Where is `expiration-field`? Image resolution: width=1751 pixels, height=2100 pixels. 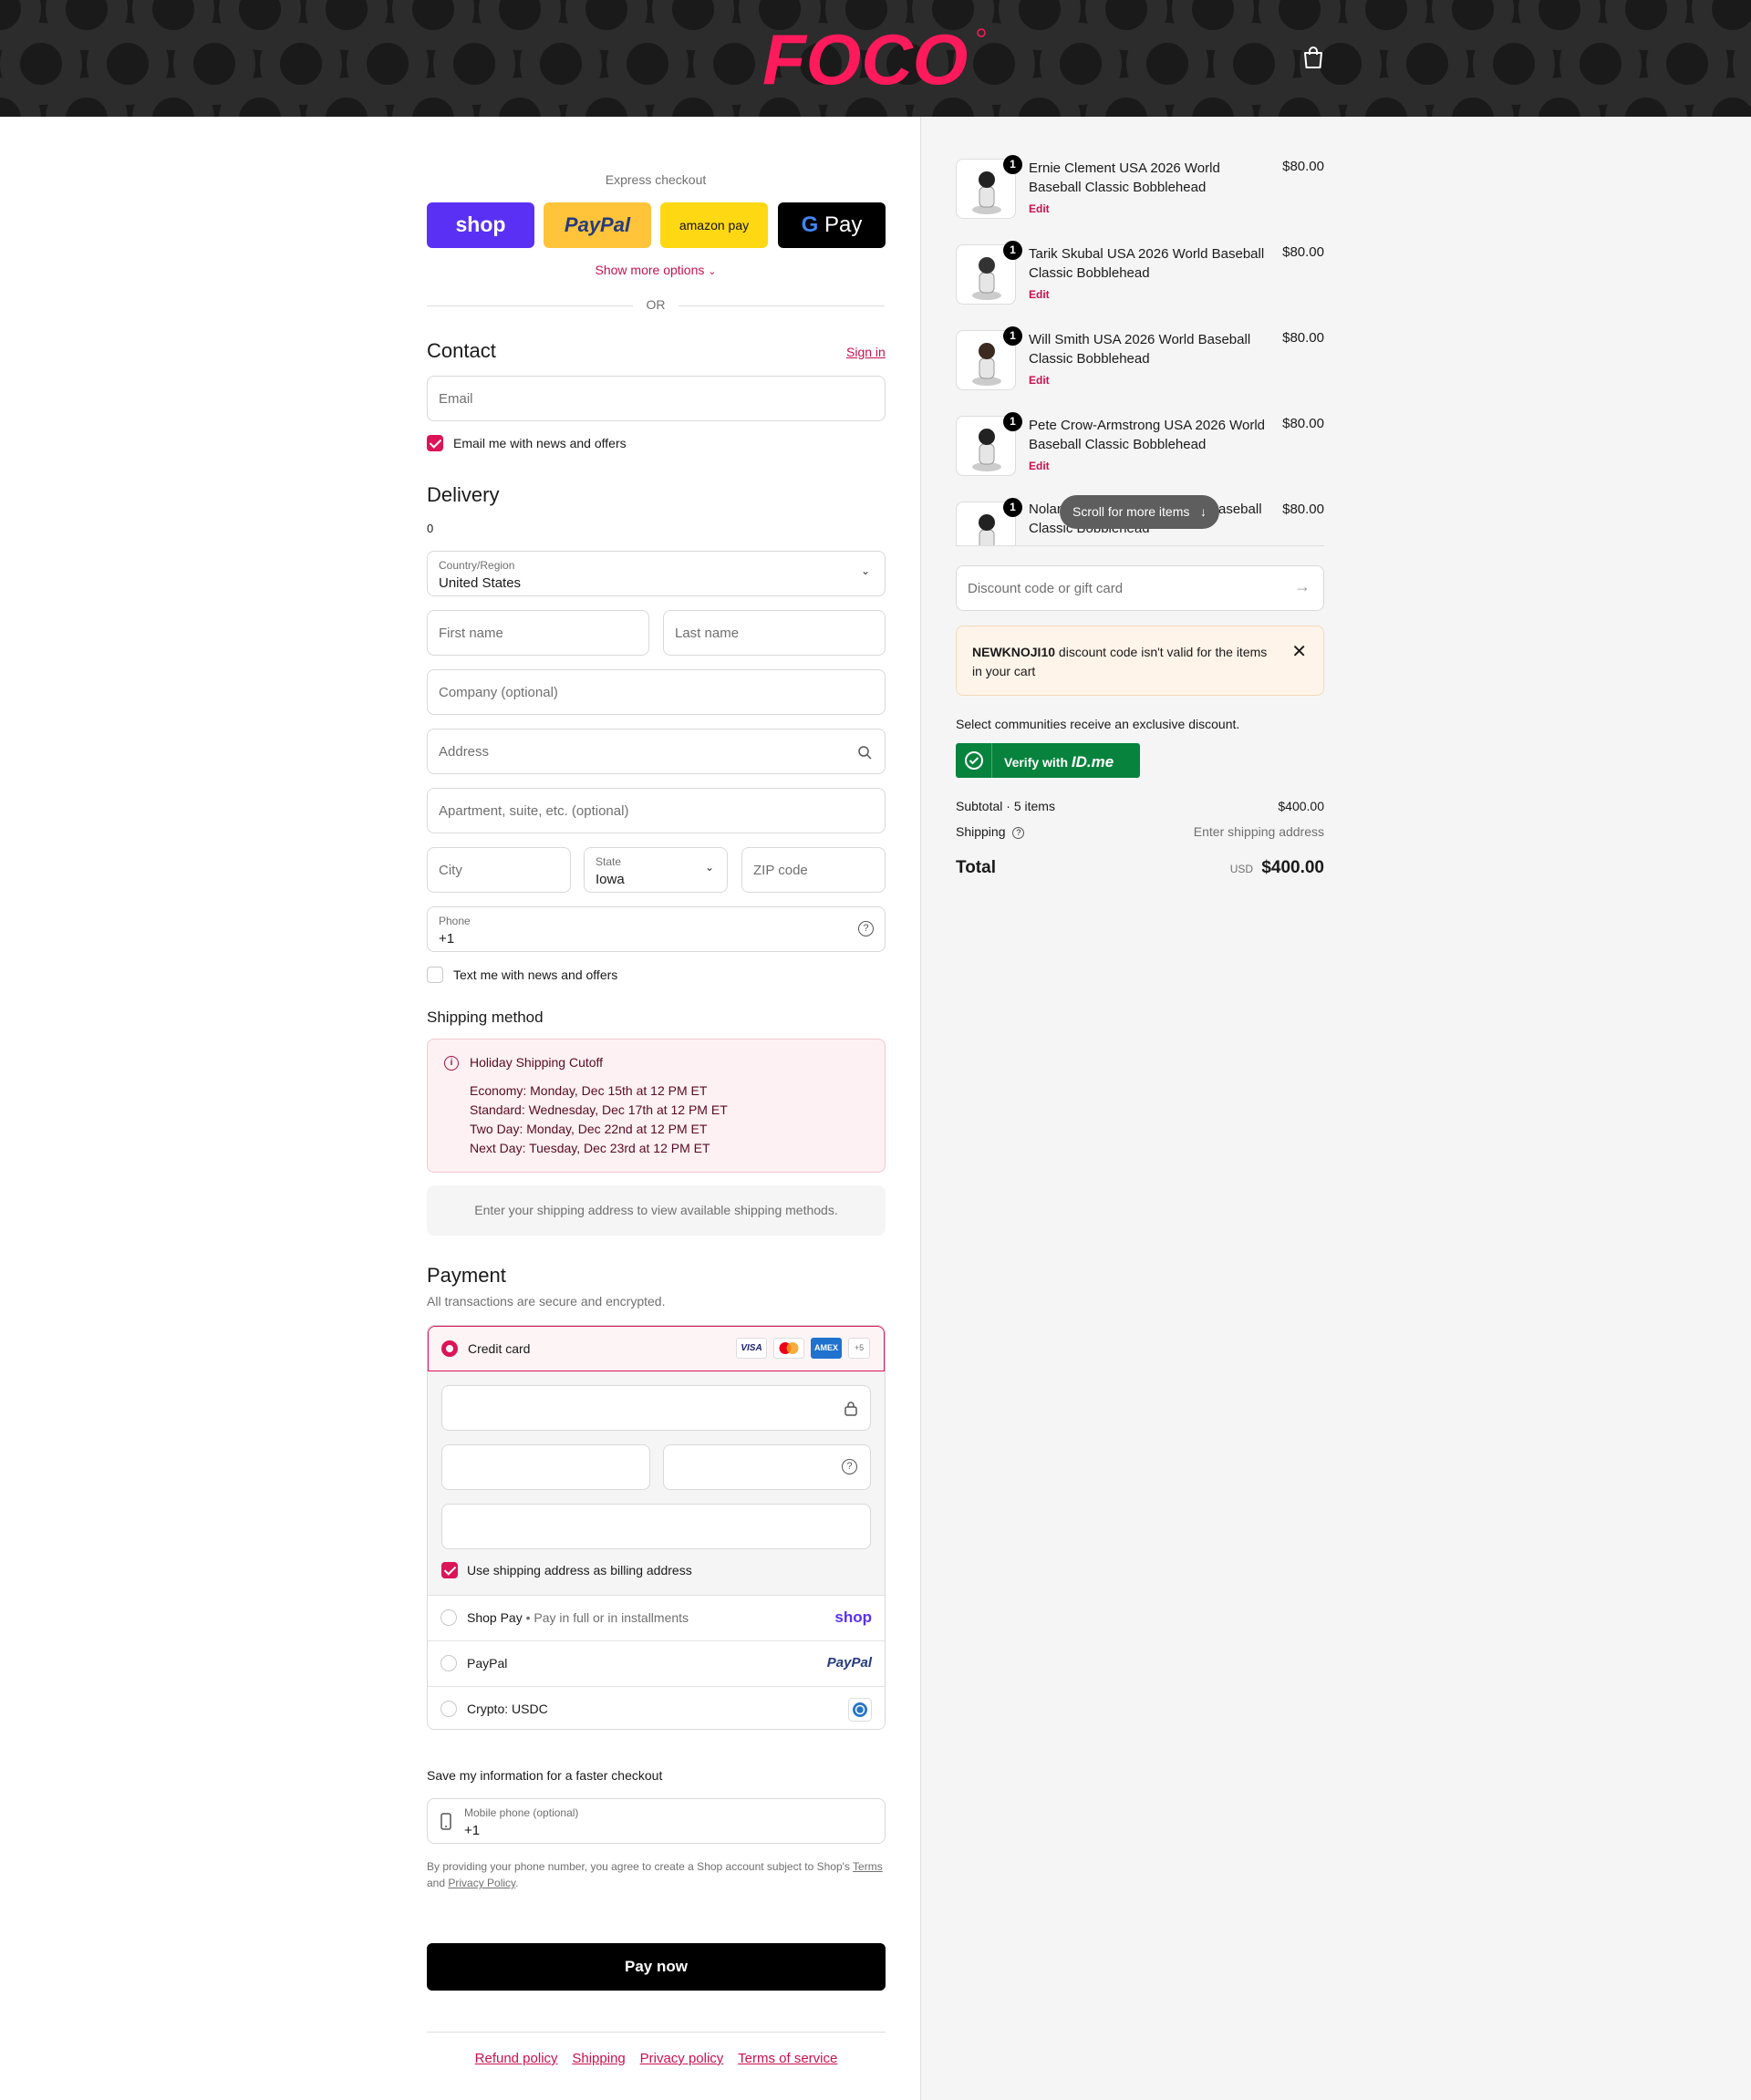
expiration-field is located at coordinates (545, 1467).